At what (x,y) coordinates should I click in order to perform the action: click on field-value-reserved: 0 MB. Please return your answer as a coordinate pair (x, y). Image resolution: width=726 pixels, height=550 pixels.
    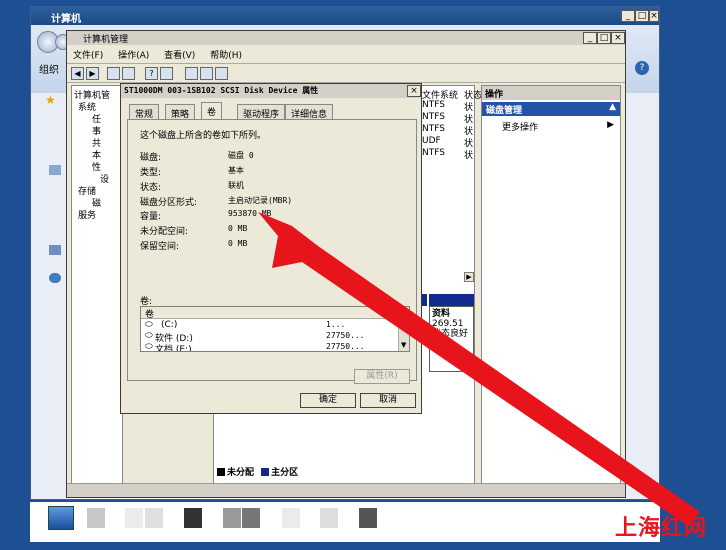
    Looking at the image, I should click on (238, 243).